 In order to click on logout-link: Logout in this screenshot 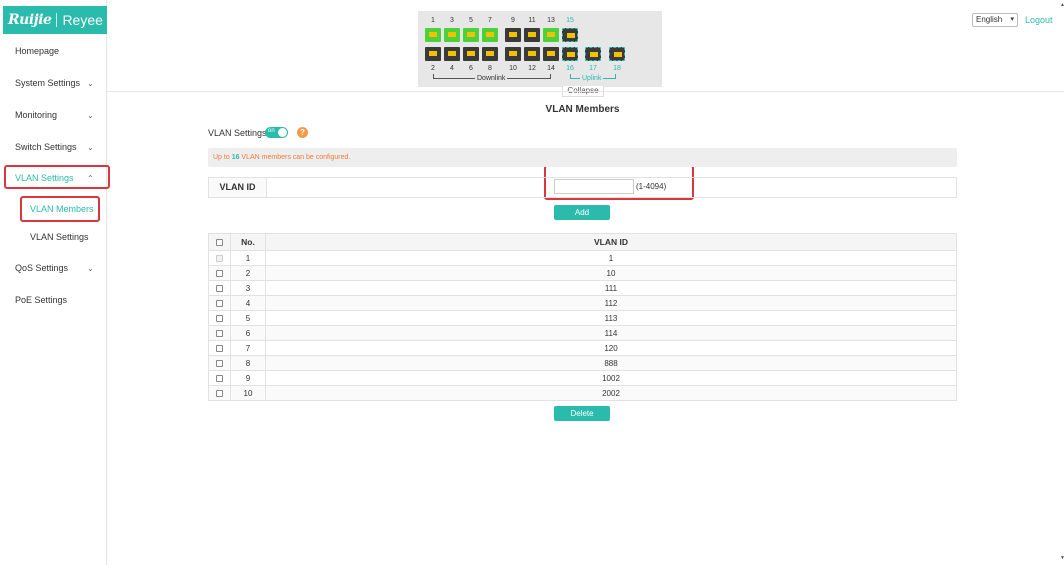, I will do `click(1039, 20)`.